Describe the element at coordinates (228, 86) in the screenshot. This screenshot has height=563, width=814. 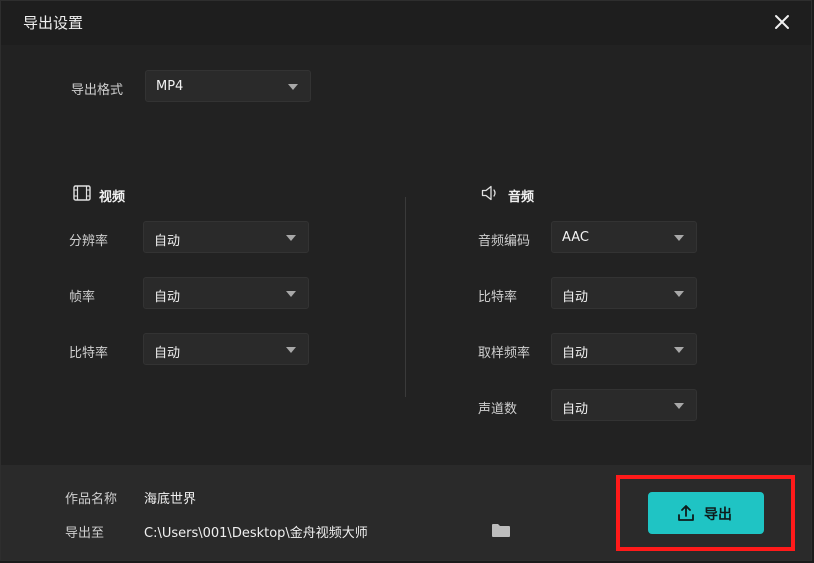
I see `format-select: MP4` at that location.